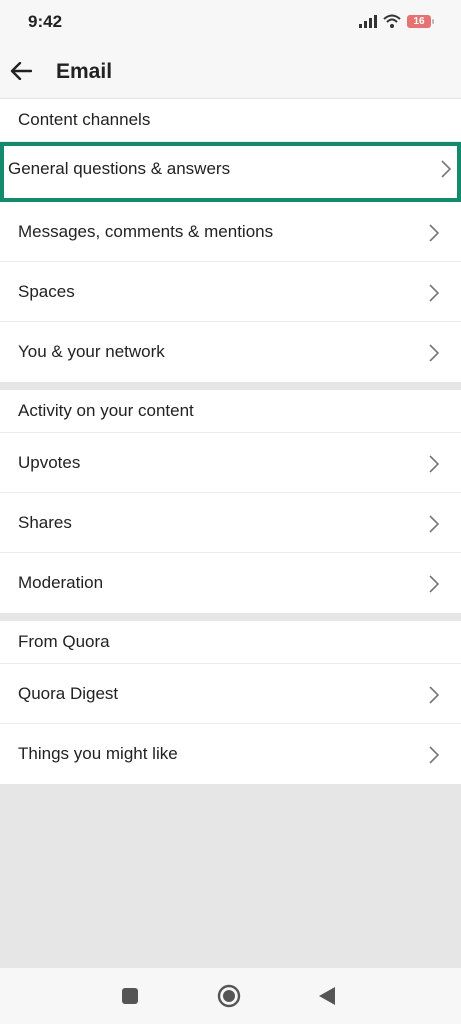 The width and height of the screenshot is (461, 1024). What do you see at coordinates (368, 21) in the screenshot?
I see `signal-icon` at bounding box center [368, 21].